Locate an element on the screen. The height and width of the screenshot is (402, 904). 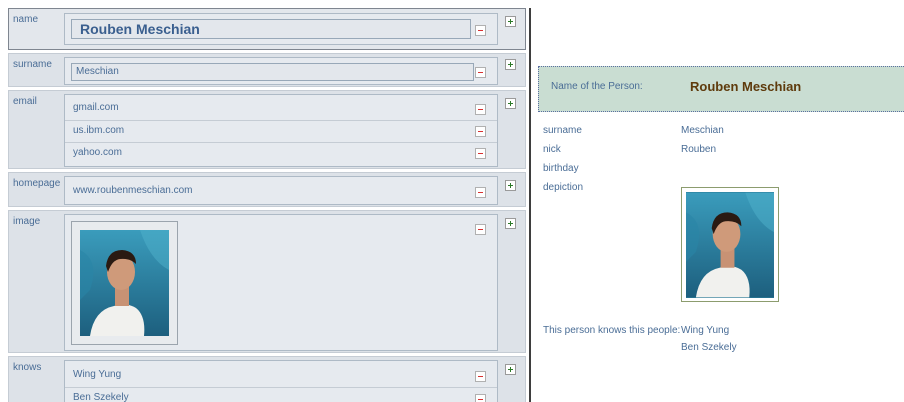
knows-label: knows is located at coordinates (27, 367).